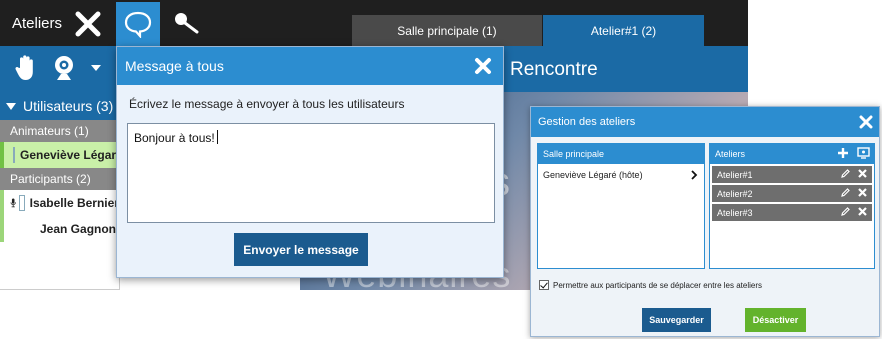  I want to click on send-message-button: Envoyer le message, so click(301, 249).